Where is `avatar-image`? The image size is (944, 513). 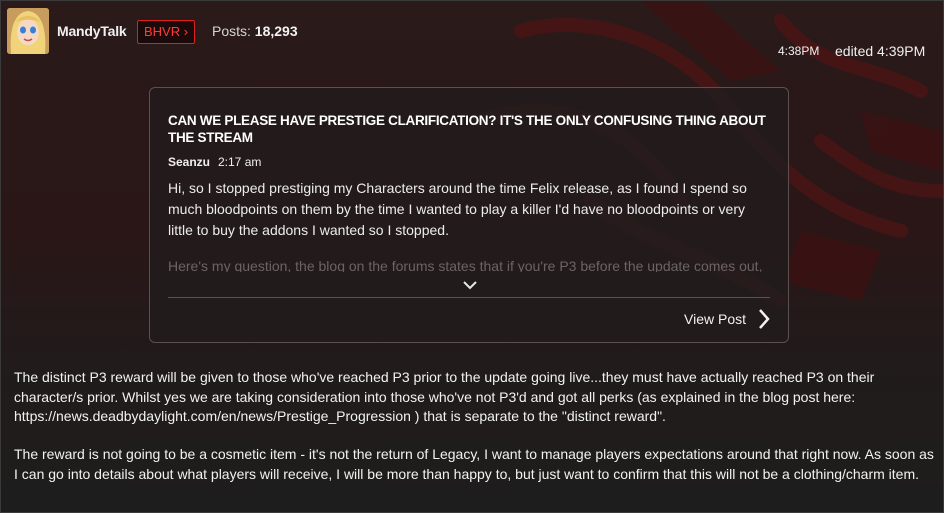 avatar-image is located at coordinates (28, 31).